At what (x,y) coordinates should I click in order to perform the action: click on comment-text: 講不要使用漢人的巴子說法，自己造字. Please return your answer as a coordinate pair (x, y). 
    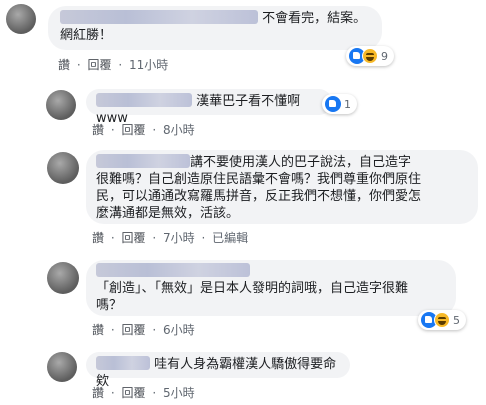
    Looking at the image, I should click on (301, 162).